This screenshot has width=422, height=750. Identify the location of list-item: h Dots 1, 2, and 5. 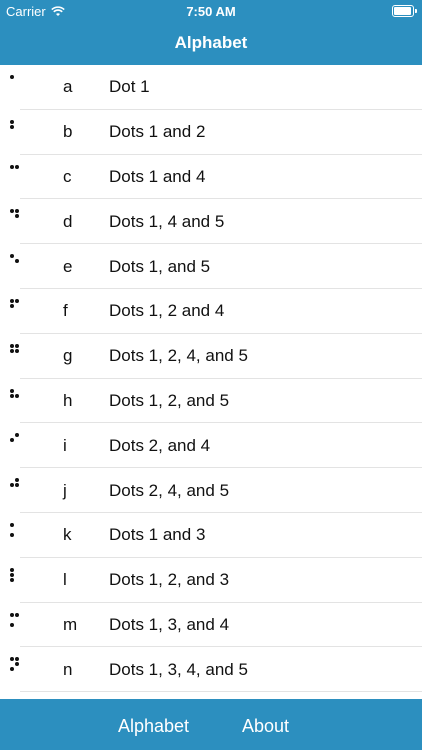
(211, 401).